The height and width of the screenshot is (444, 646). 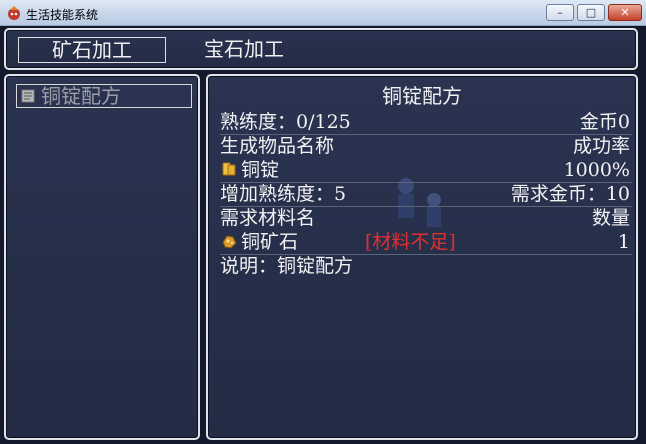 What do you see at coordinates (623, 242) in the screenshot?
I see `material-quantity: 1` at bounding box center [623, 242].